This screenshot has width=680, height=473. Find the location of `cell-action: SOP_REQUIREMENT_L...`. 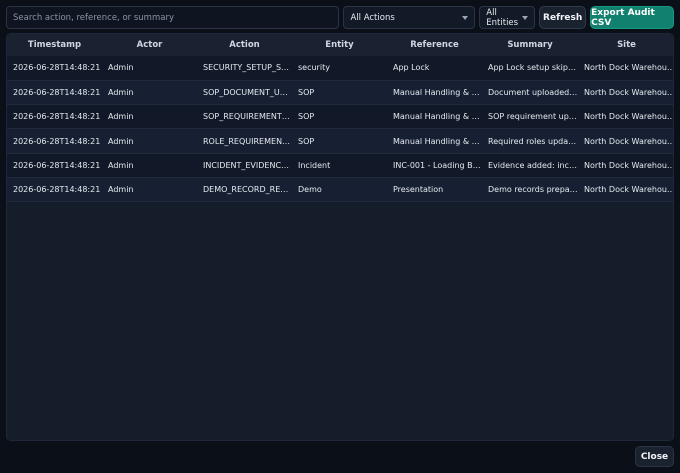

cell-action: SOP_REQUIREMENT_L... is located at coordinates (247, 117).